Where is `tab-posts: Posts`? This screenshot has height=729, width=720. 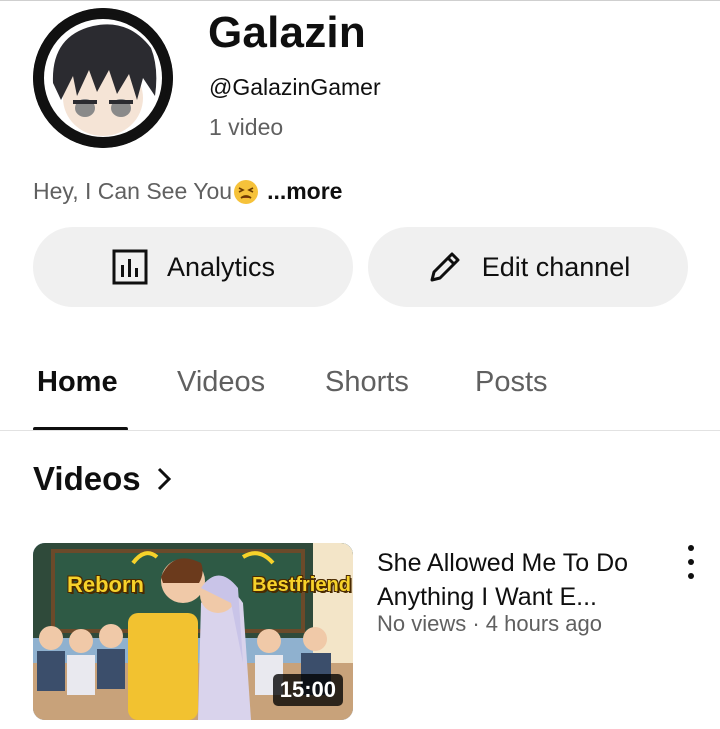
tab-posts: Posts is located at coordinates (511, 382).